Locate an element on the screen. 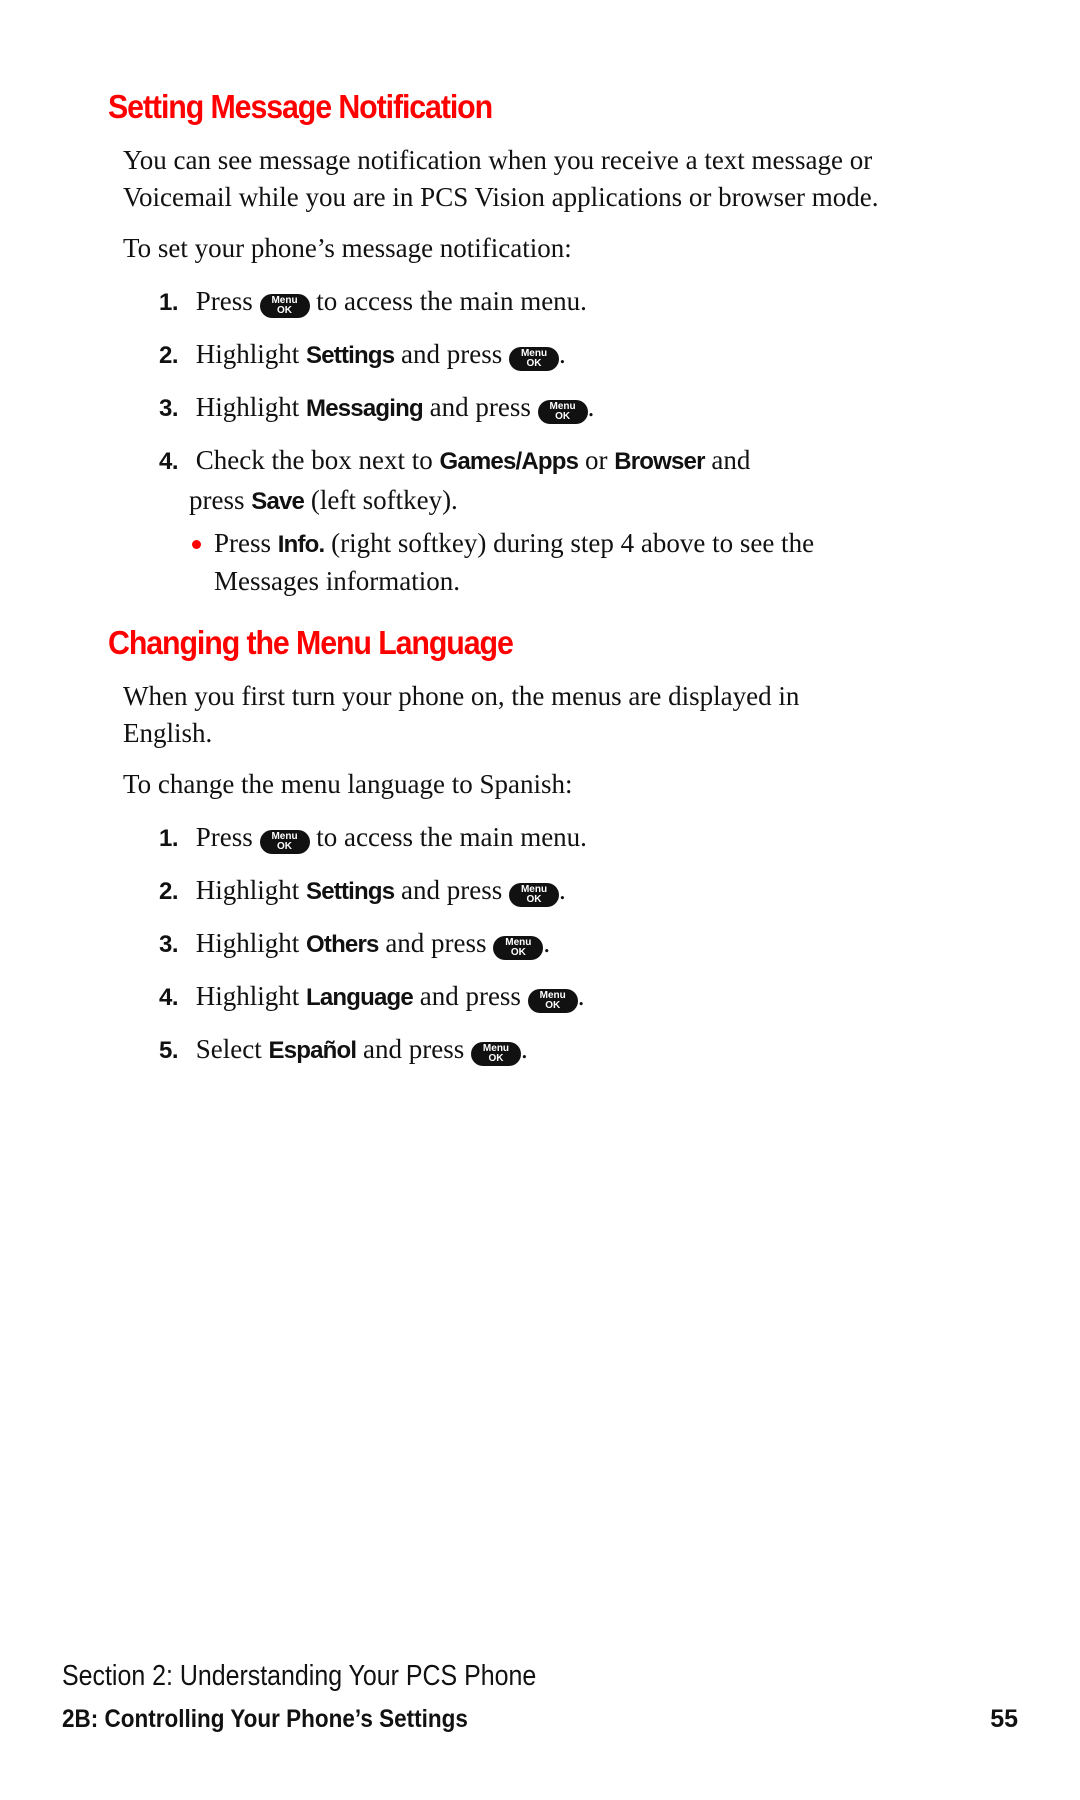  lead-text: To change the menu language to Spanish: is located at coordinates (348, 784).